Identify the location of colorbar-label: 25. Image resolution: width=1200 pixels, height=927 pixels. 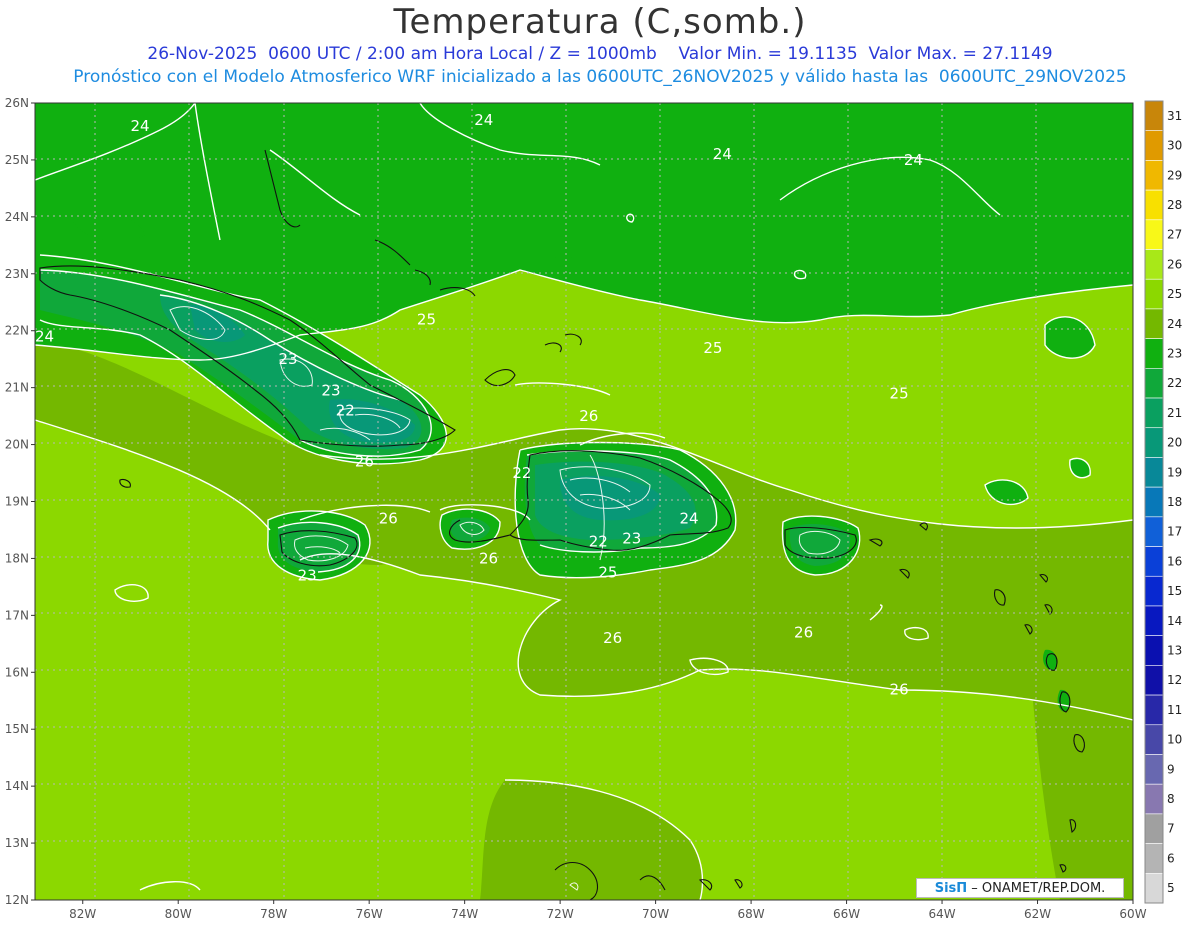
(1174, 294).